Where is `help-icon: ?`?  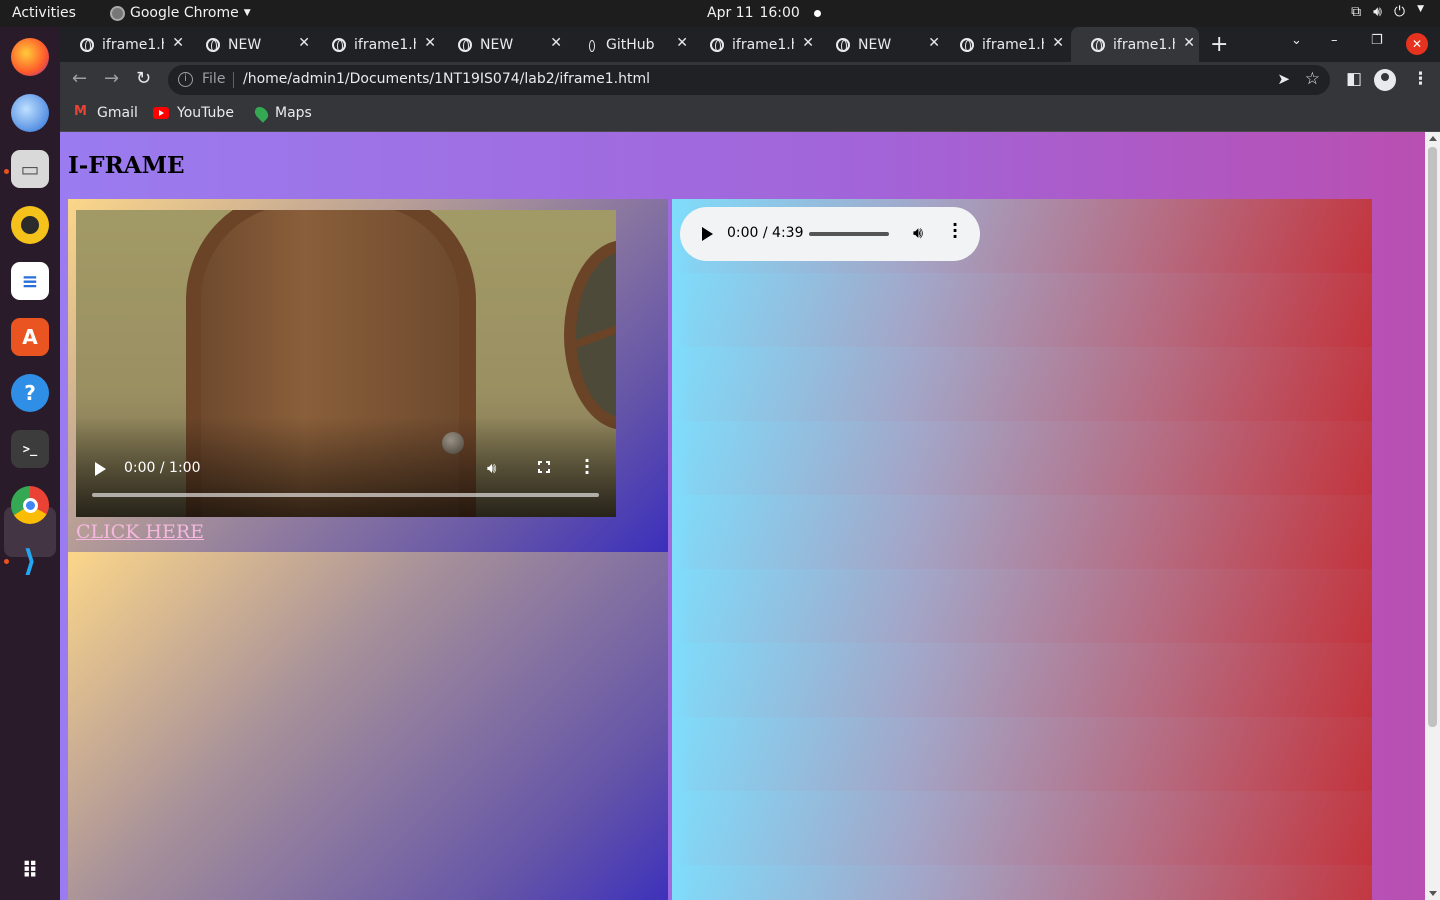 help-icon: ? is located at coordinates (30, 393).